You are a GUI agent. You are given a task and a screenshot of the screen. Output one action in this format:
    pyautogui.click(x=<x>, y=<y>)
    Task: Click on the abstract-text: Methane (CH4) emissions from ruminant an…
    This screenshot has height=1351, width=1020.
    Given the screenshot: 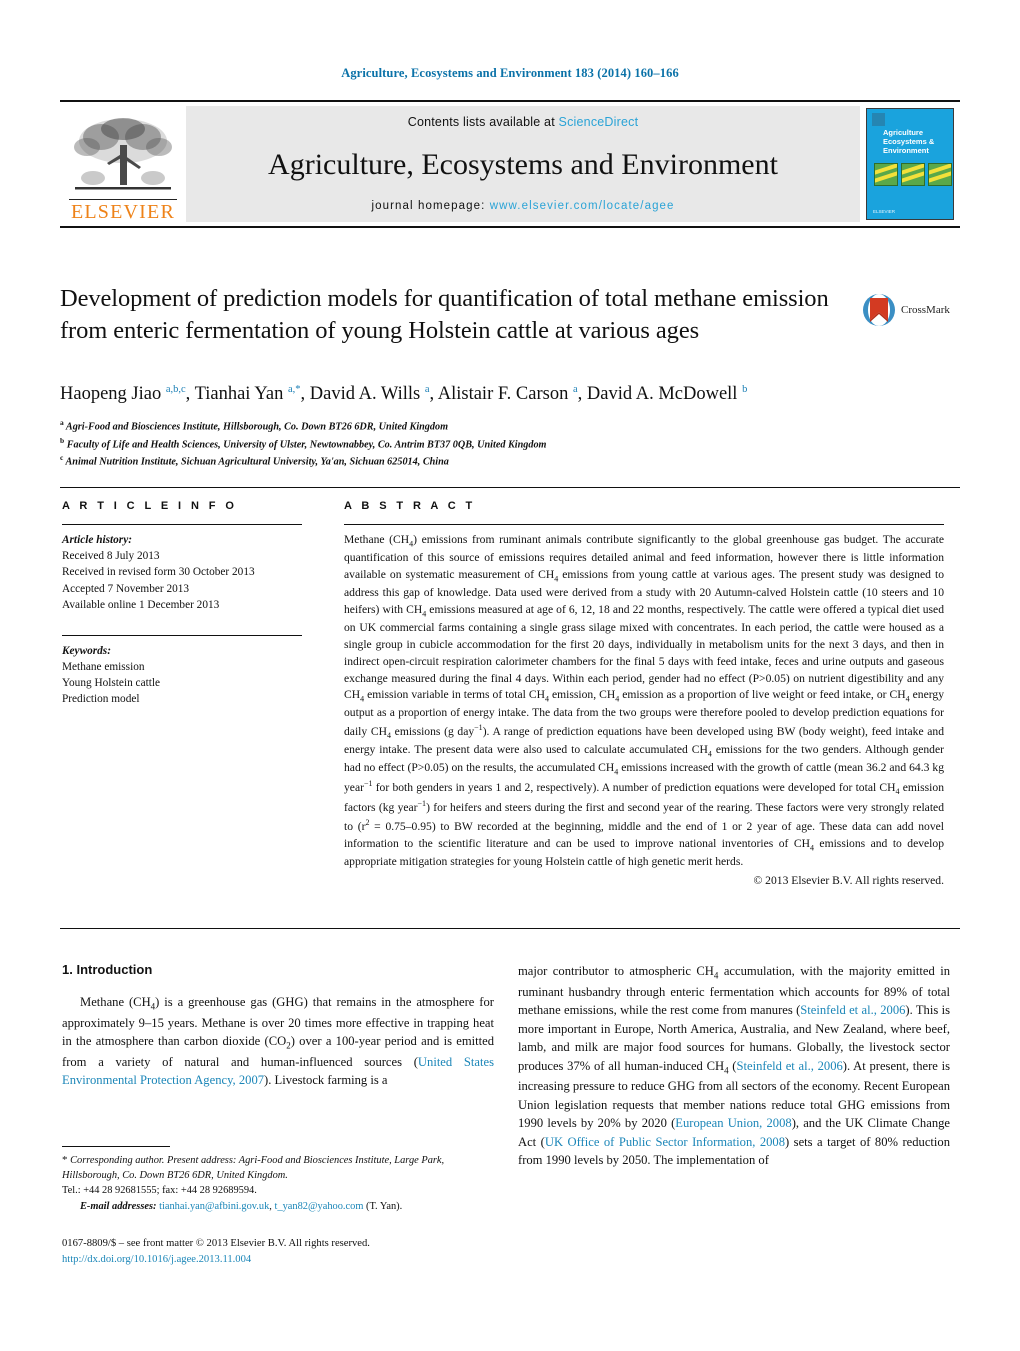 What is the action you would take?
    pyautogui.click(x=644, y=700)
    